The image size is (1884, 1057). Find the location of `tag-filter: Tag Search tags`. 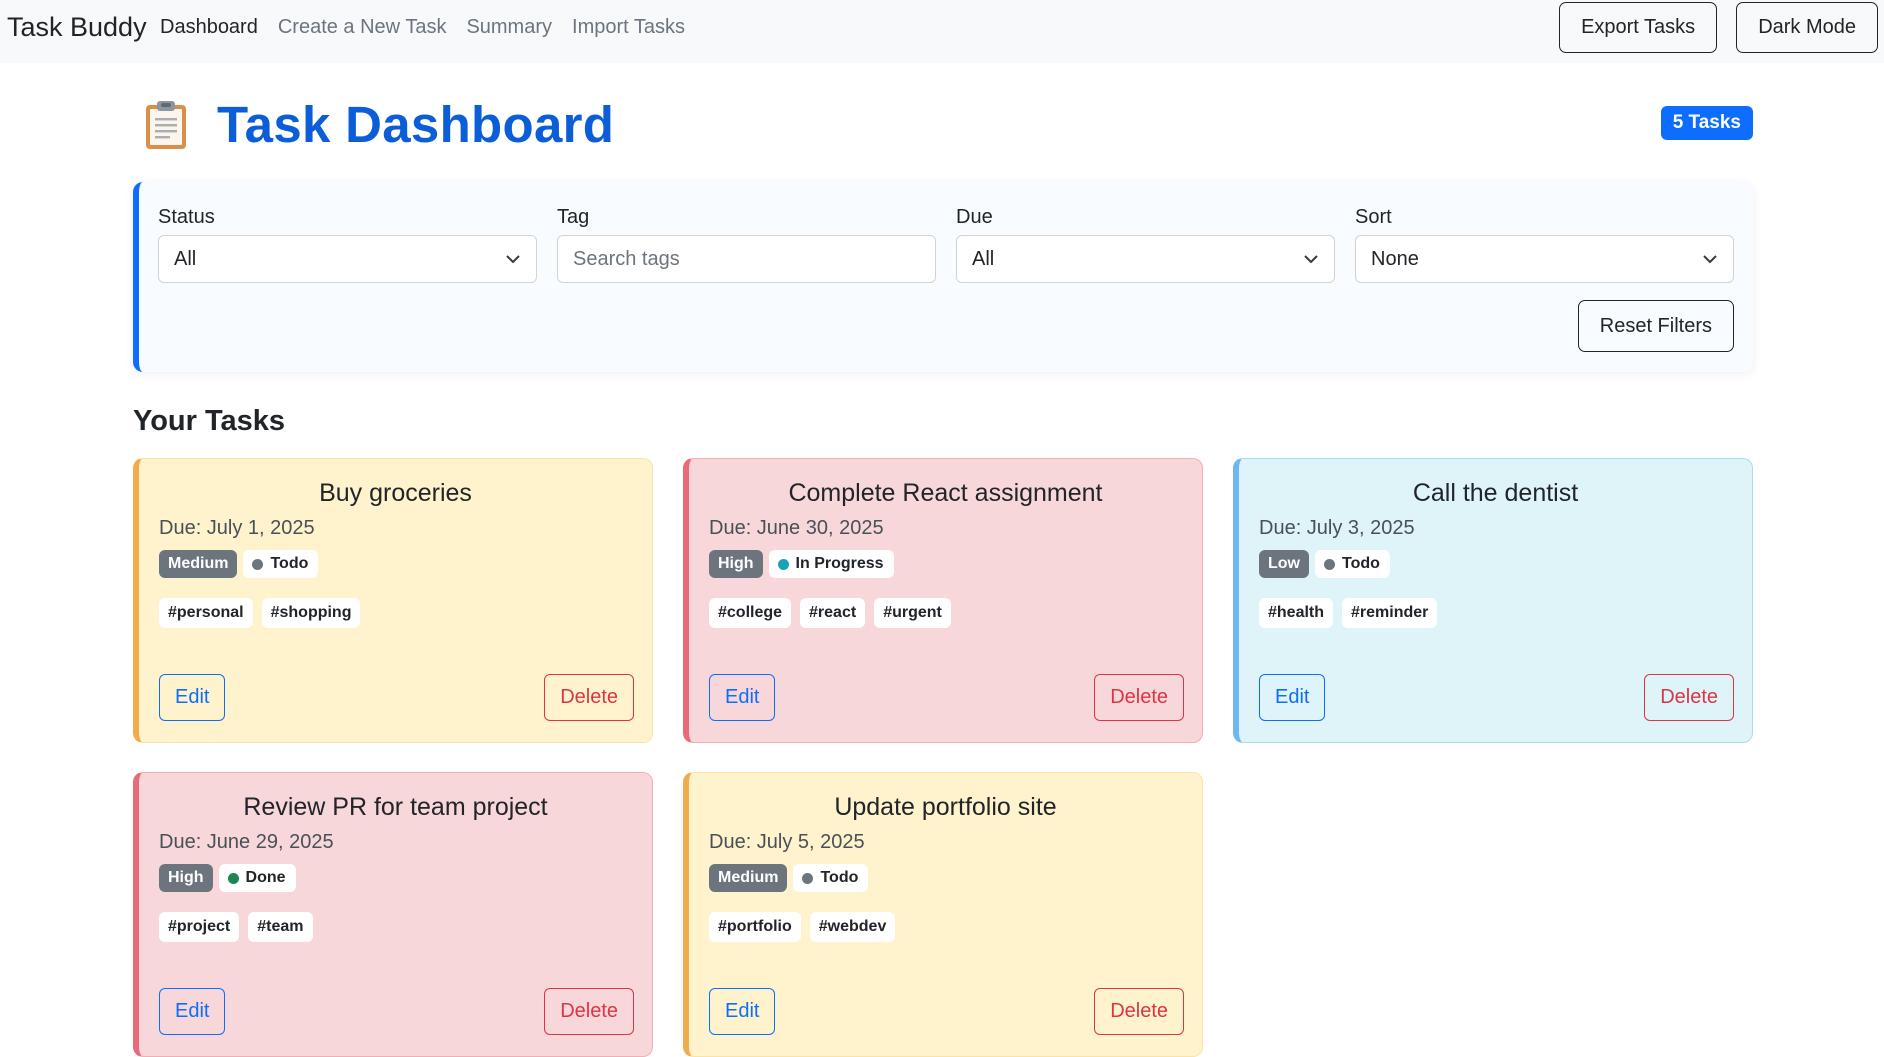

tag-filter: Tag Search tags is located at coordinates (746, 244).